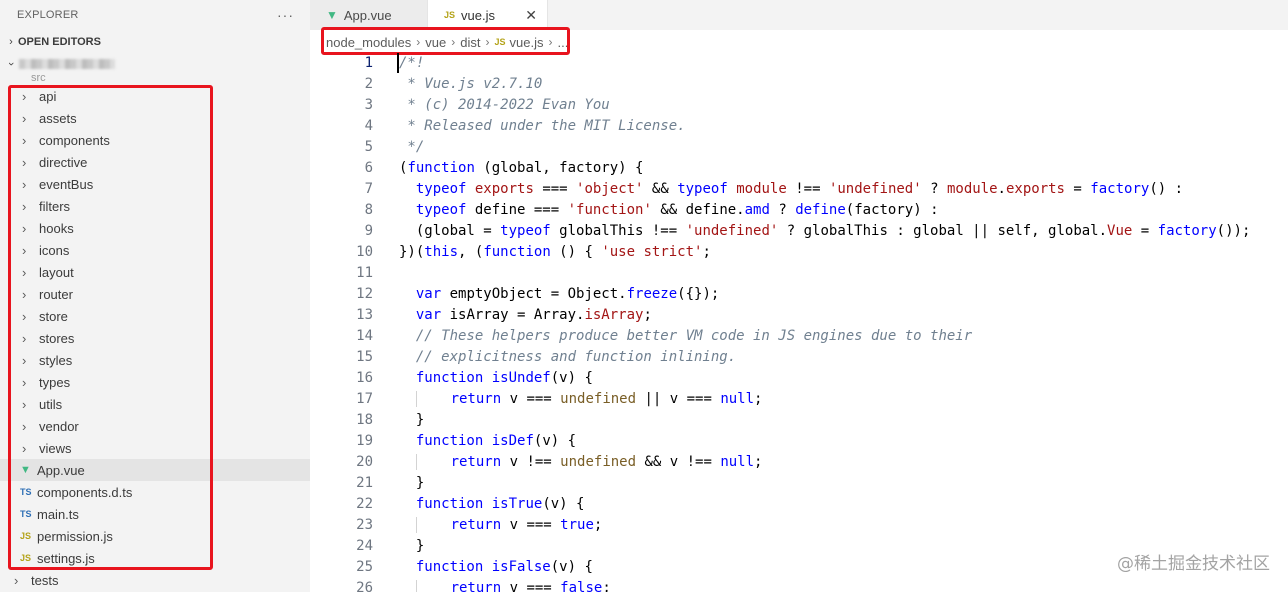 This screenshot has width=1288, height=592. I want to click on code-token: &&, so click(660, 188).